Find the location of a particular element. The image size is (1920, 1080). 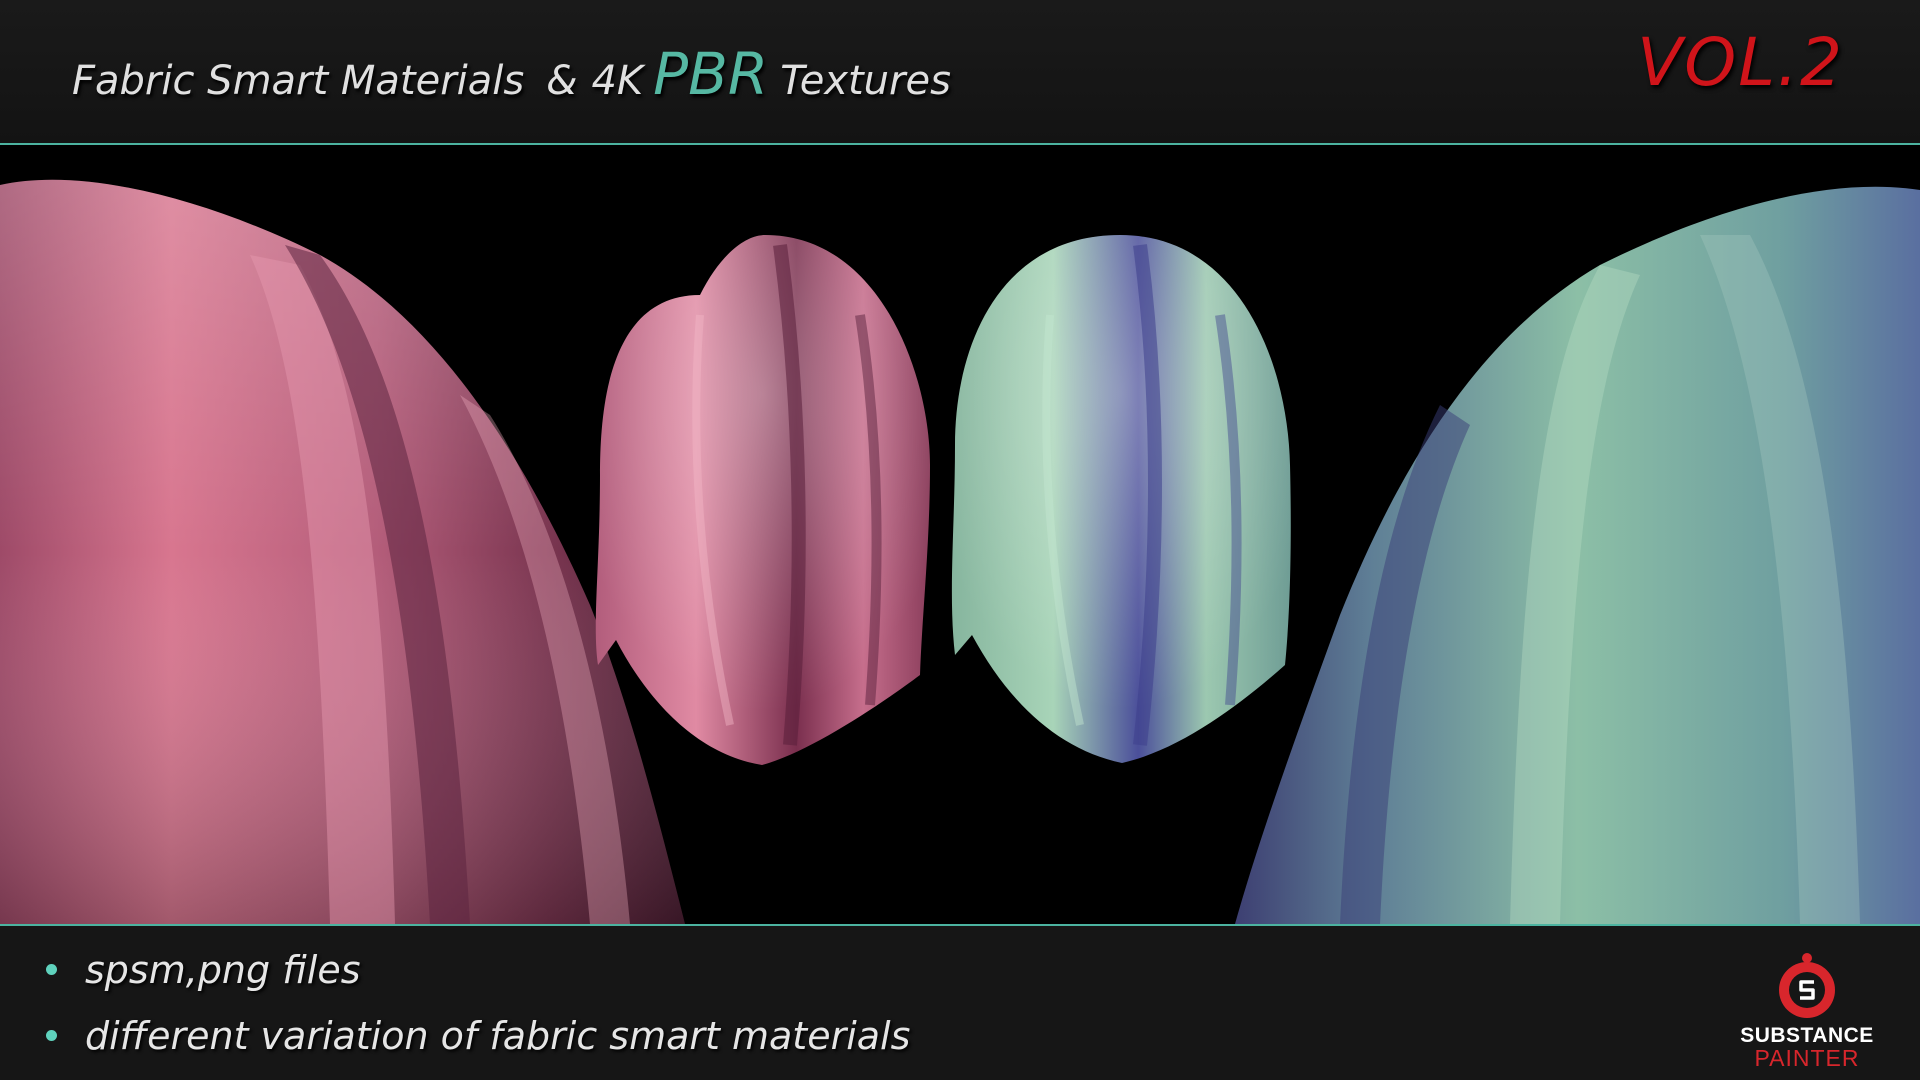

feature-text: spsm,png files is located at coordinates (223, 970).